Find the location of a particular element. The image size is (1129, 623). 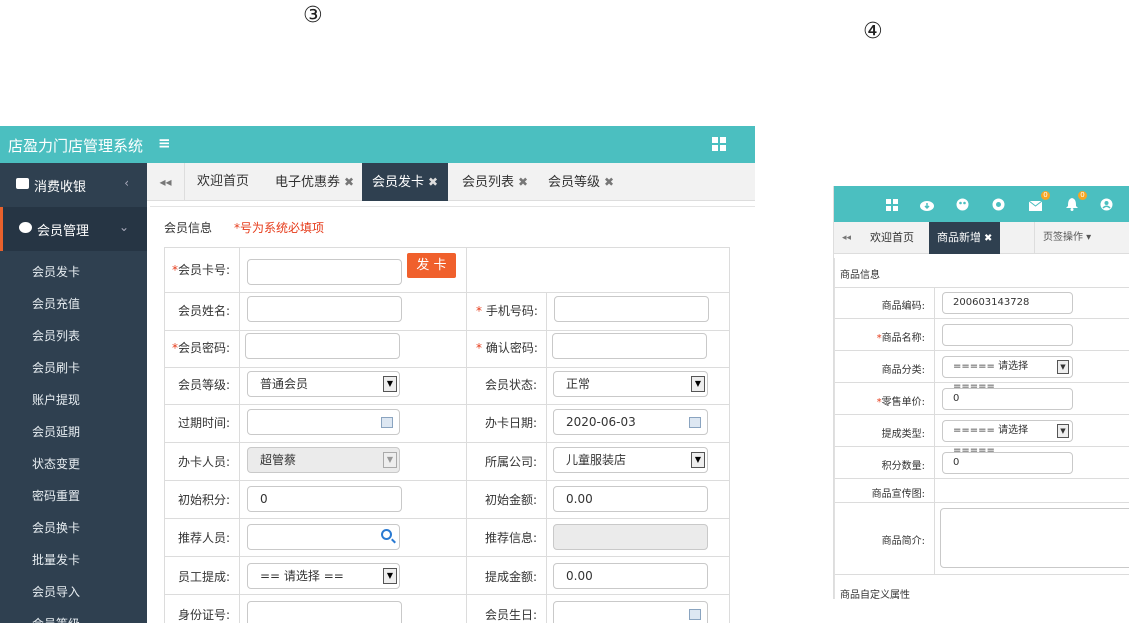

birthday-label: 会员生日: is located at coordinates (511, 615).